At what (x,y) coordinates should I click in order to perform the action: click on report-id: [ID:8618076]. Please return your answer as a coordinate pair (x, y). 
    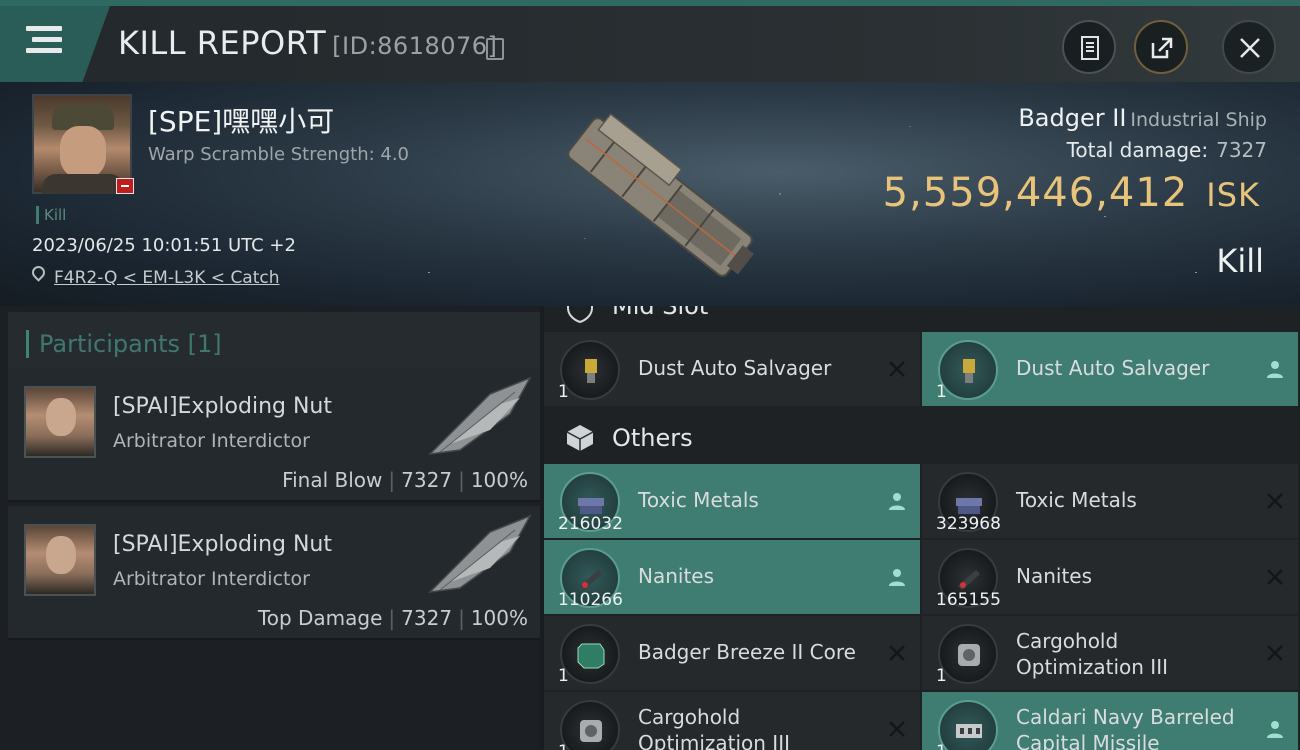
    Looking at the image, I should click on (415, 46).